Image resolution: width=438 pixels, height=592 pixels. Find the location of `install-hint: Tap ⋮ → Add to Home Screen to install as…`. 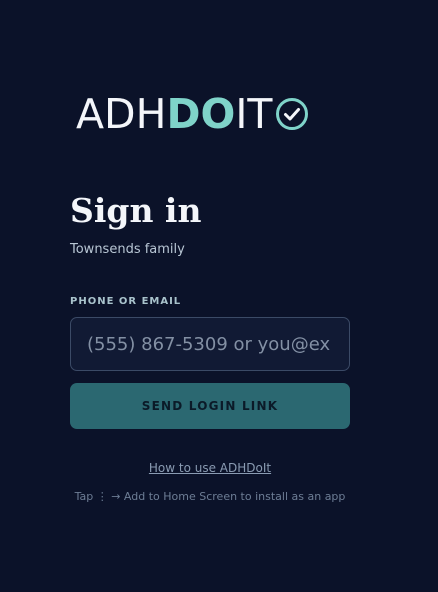

install-hint: Tap ⋮ → Add to Home Screen to install as… is located at coordinates (210, 496).